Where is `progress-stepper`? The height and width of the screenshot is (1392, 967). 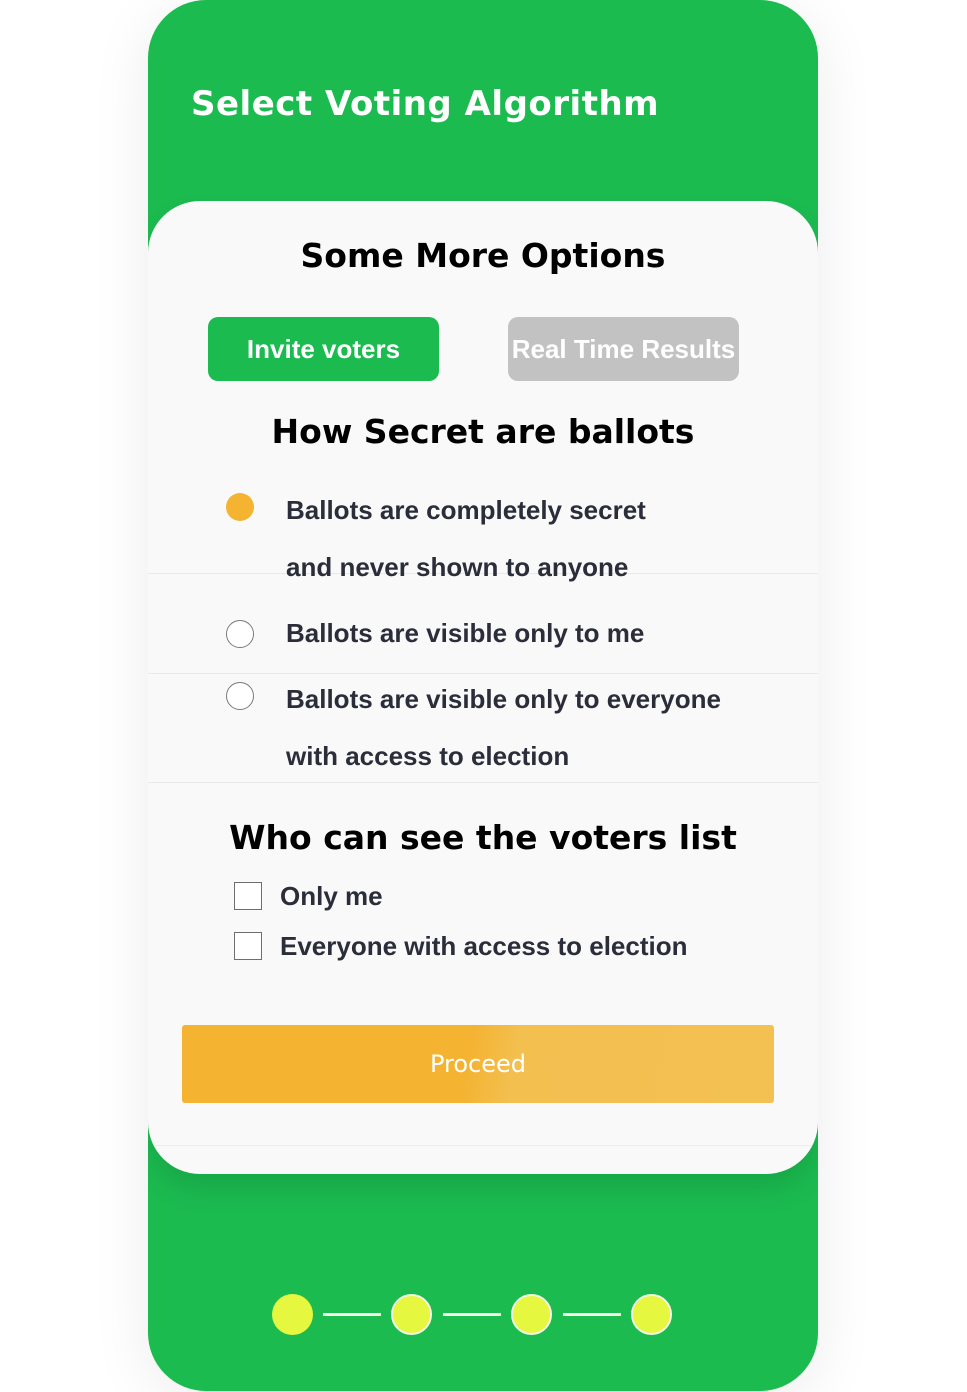 progress-stepper is located at coordinates (483, 1314).